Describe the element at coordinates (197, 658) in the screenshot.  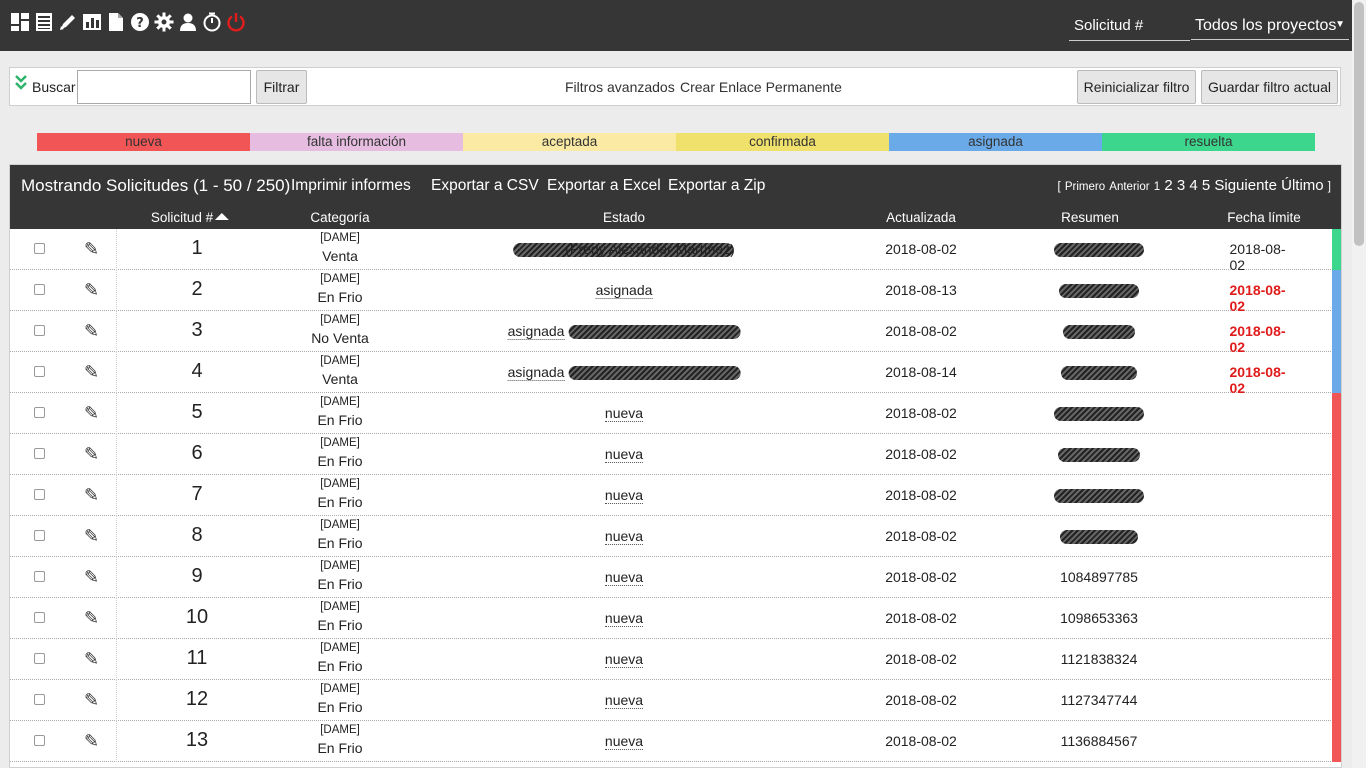
I see `issue-id: 11` at that location.